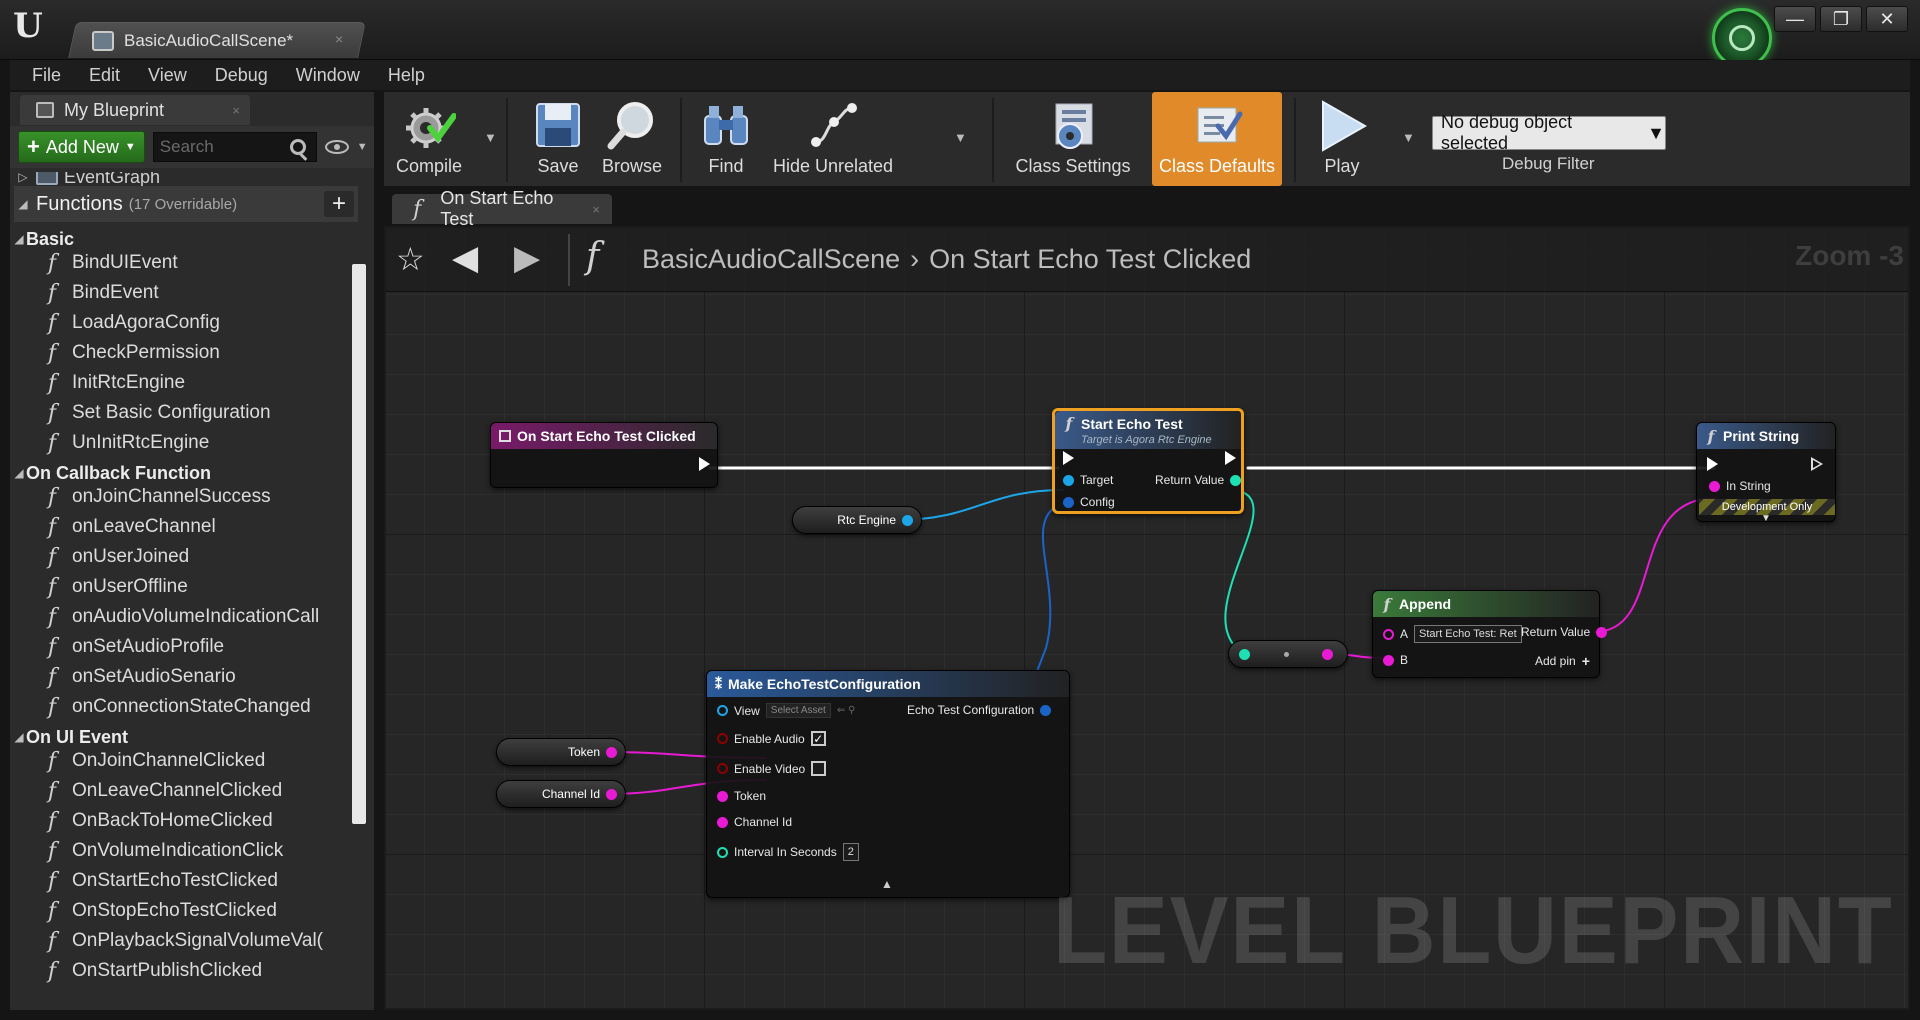 The width and height of the screenshot is (1920, 1020). I want to click on find-button: Find, so click(726, 139).